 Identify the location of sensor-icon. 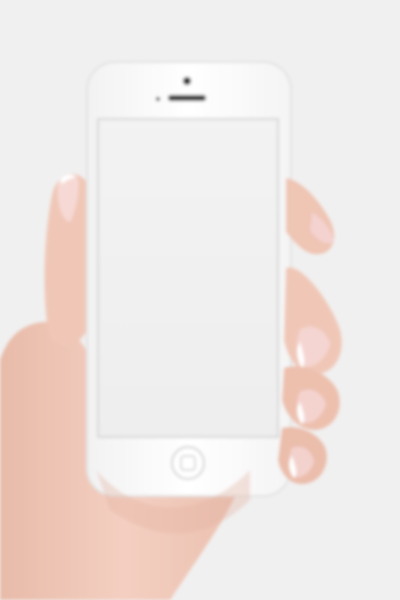
(158, 99).